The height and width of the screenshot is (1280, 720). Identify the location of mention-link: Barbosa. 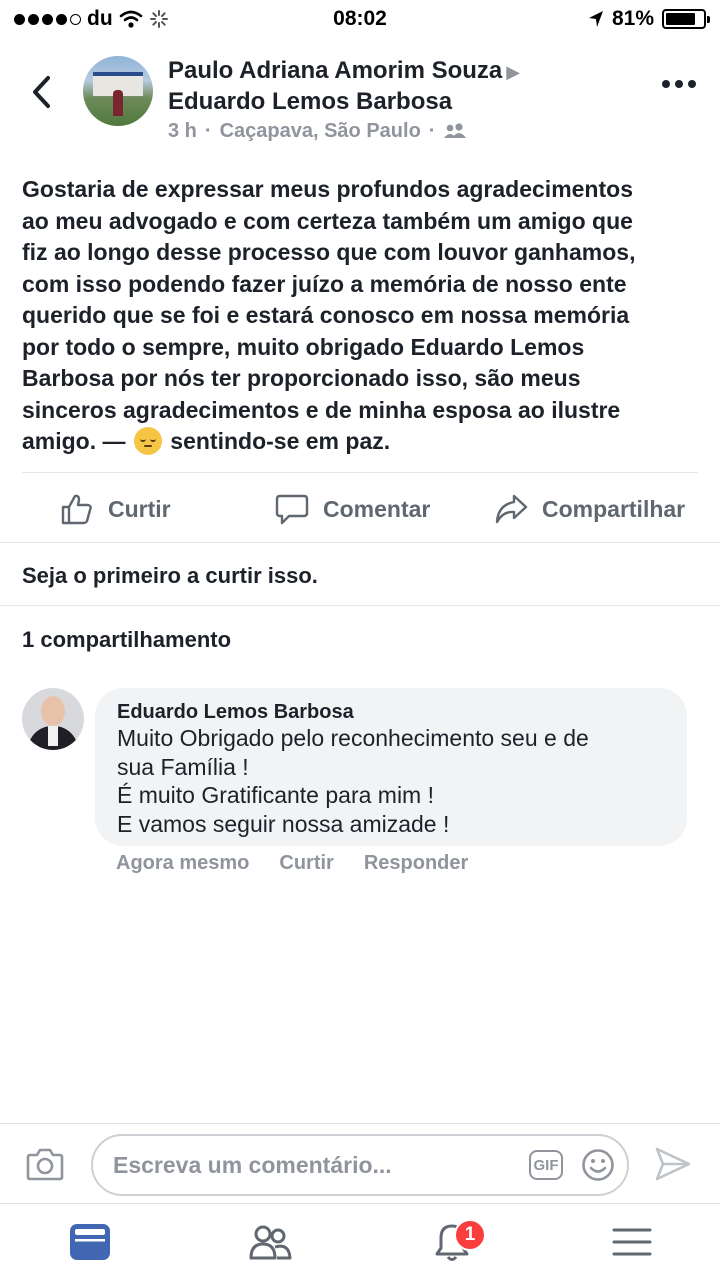
(68, 378).